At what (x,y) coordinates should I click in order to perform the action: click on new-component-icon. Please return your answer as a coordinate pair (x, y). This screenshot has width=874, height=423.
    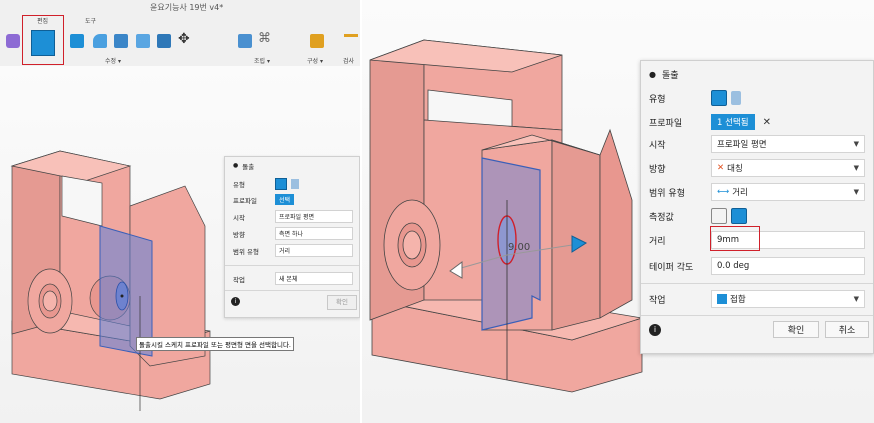
    Looking at the image, I should click on (245, 41).